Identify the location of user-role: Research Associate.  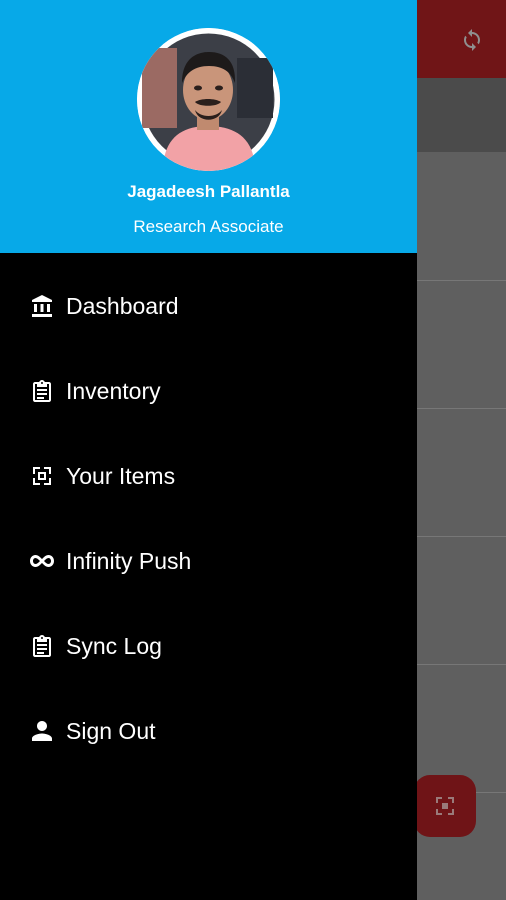
(208, 226).